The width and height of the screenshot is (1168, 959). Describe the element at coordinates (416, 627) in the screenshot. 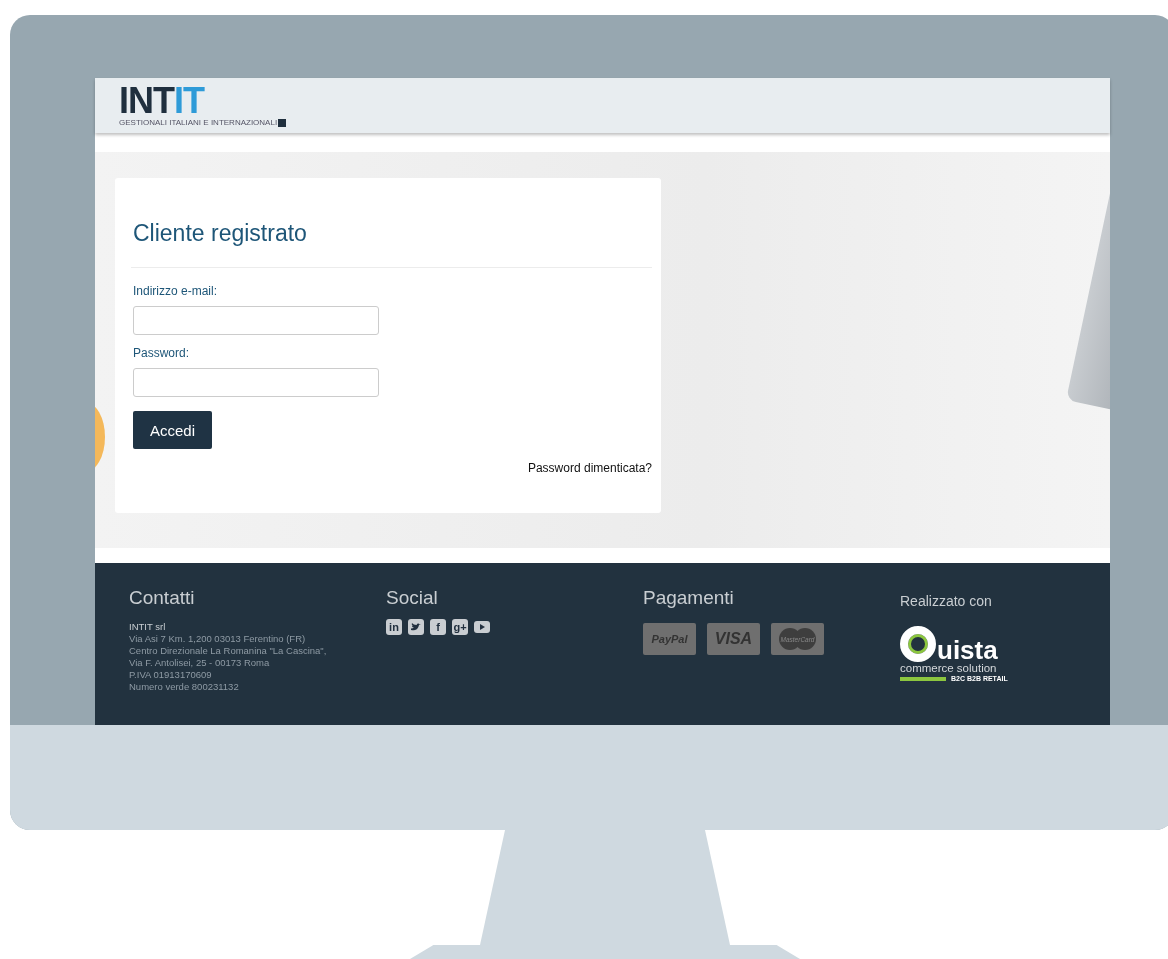

I see `bird-icon` at that location.